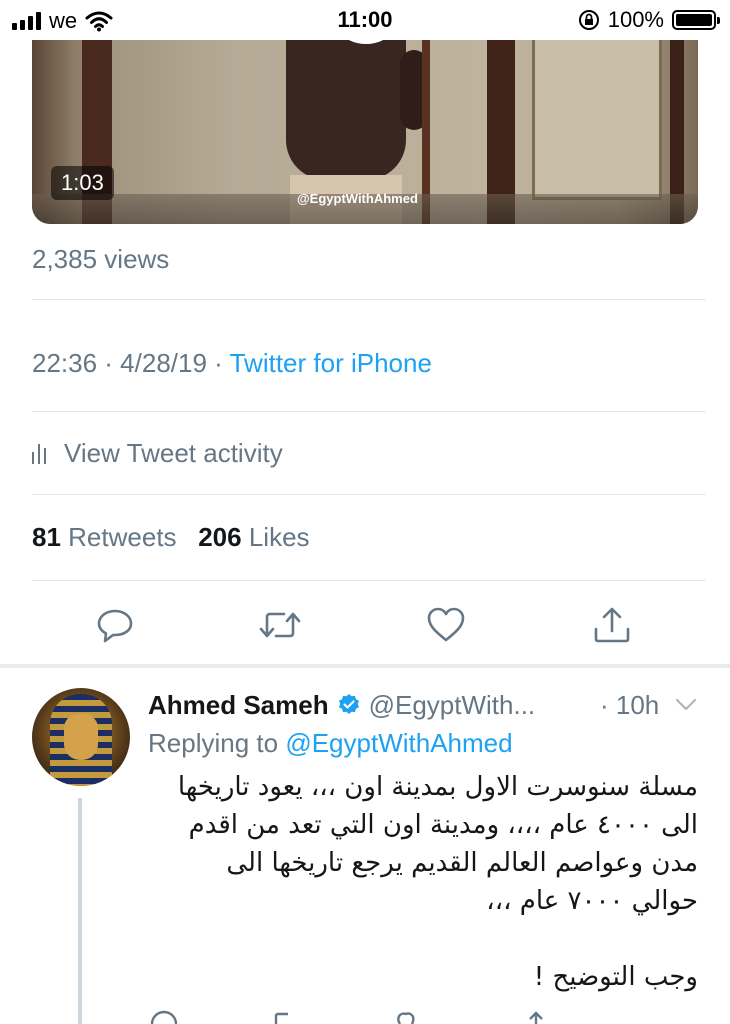  What do you see at coordinates (630, 704) in the screenshot?
I see `reply-timestamp: · 10h` at bounding box center [630, 704].